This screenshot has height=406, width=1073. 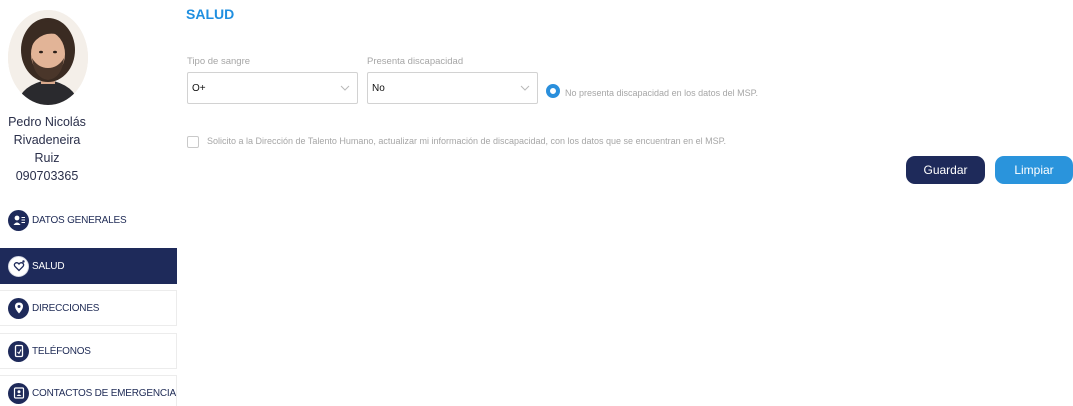 What do you see at coordinates (18, 266) in the screenshot?
I see `stethoscope-heart-icon` at bounding box center [18, 266].